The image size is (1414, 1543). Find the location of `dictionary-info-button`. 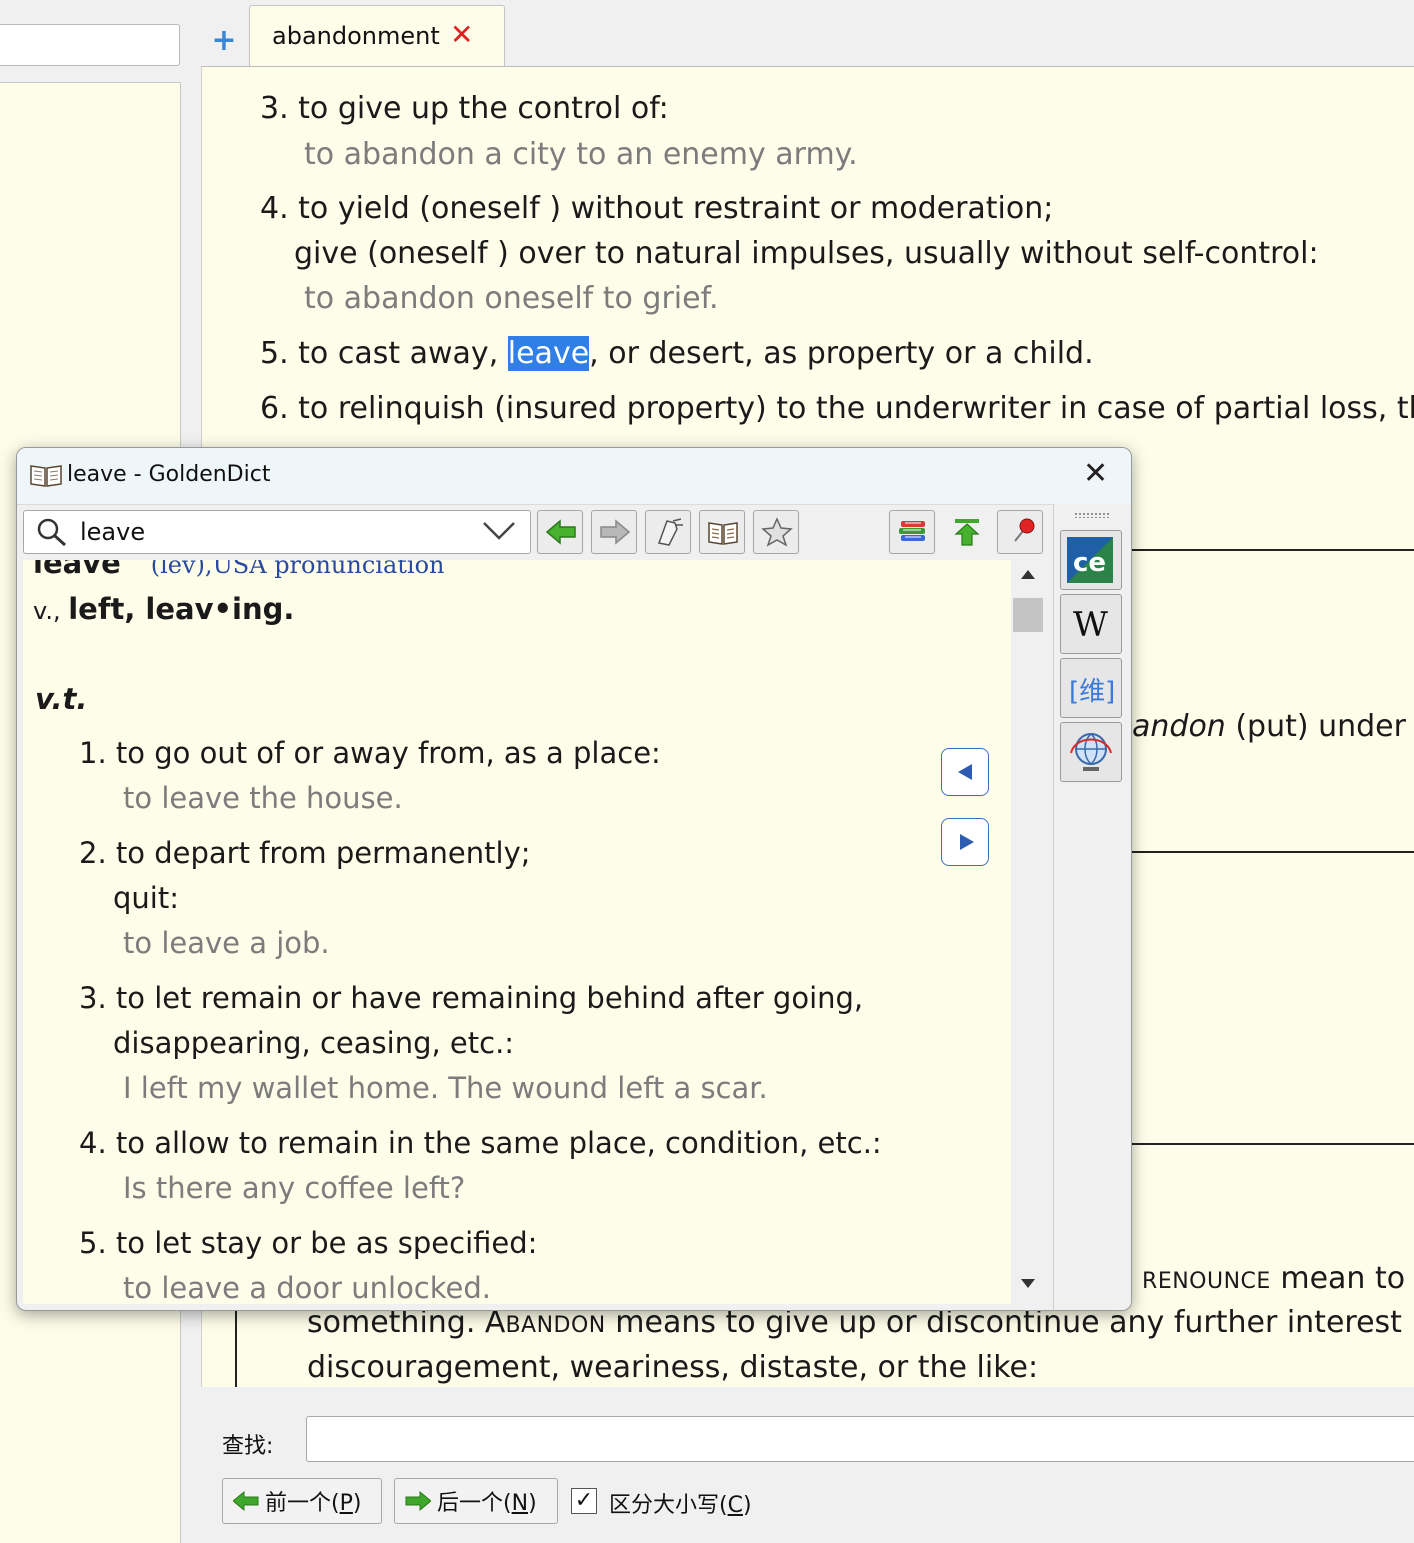

dictionary-info-button is located at coordinates (722, 532).